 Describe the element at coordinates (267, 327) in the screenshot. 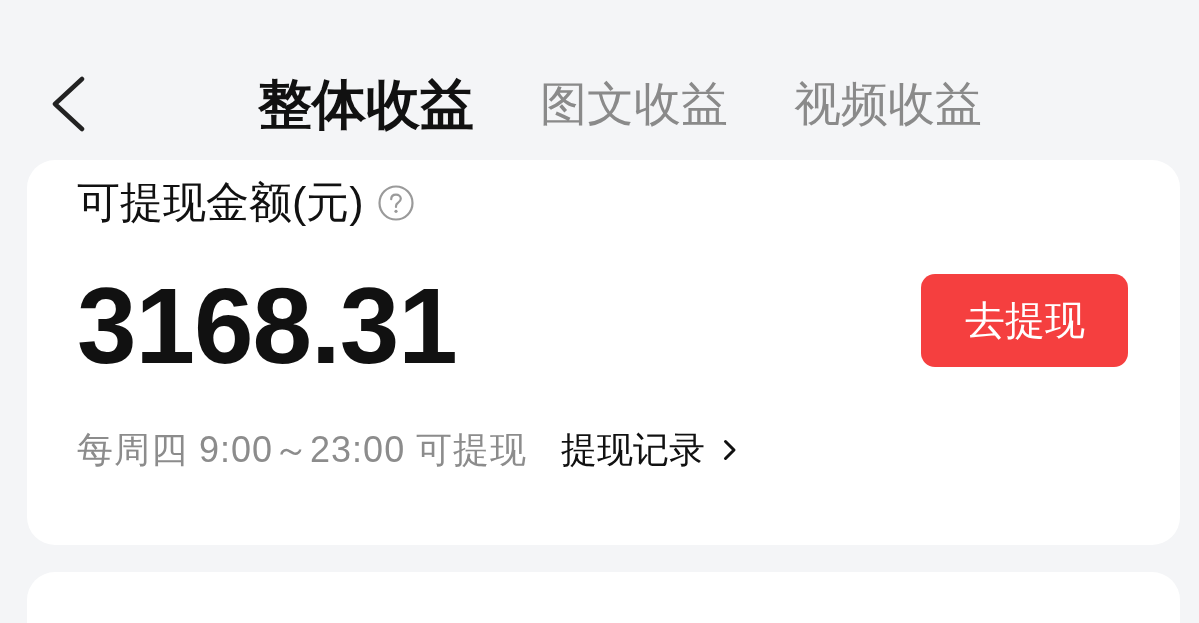

I see `balance-amount: 3168.31` at that location.